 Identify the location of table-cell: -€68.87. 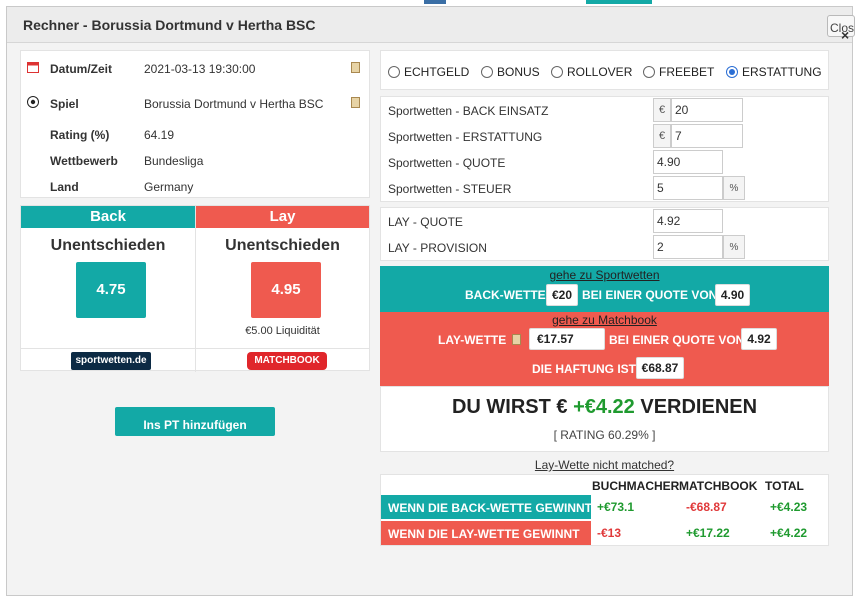
(706, 507).